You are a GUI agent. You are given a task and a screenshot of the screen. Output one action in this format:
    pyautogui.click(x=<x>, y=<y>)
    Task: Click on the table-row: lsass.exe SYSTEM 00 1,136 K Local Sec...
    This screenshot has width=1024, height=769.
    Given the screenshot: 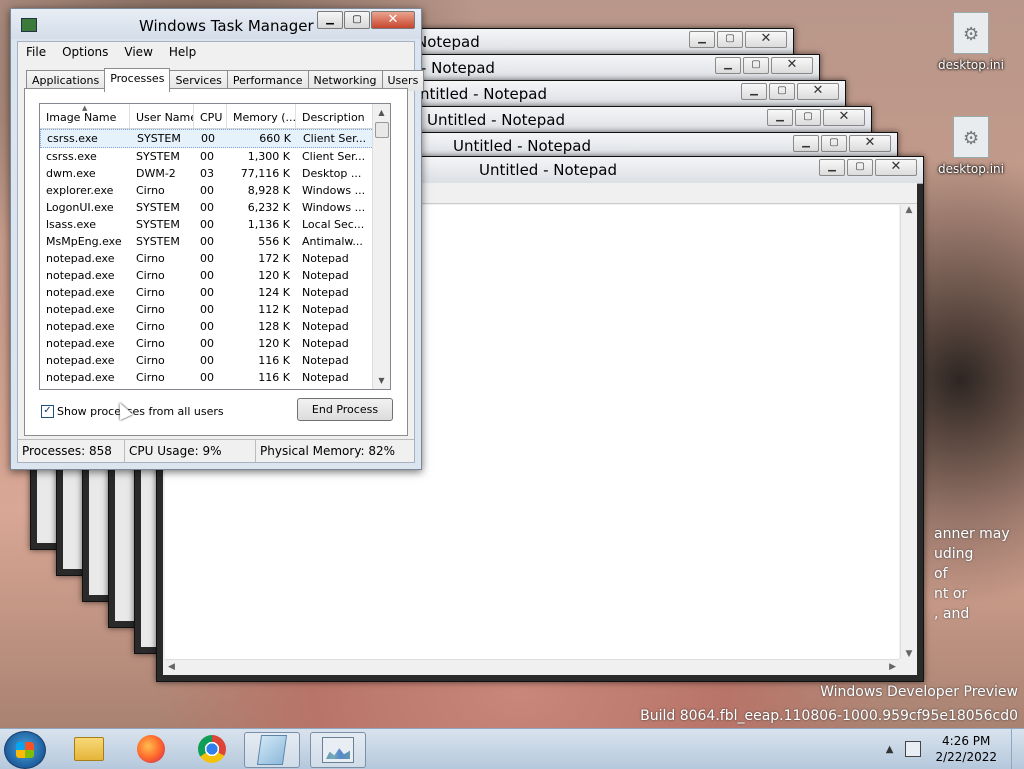 What is the action you would take?
    pyautogui.click(x=215, y=224)
    